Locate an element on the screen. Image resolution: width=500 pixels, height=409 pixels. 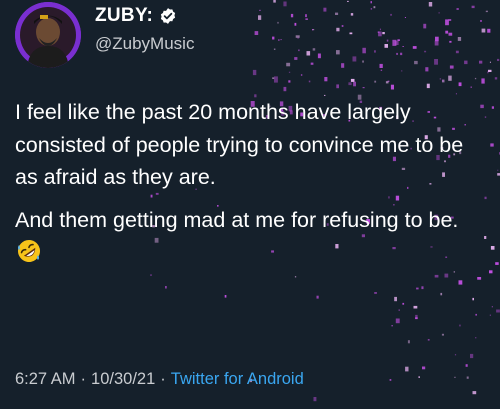
tweet-time: 6:27 AM is located at coordinates (45, 379).